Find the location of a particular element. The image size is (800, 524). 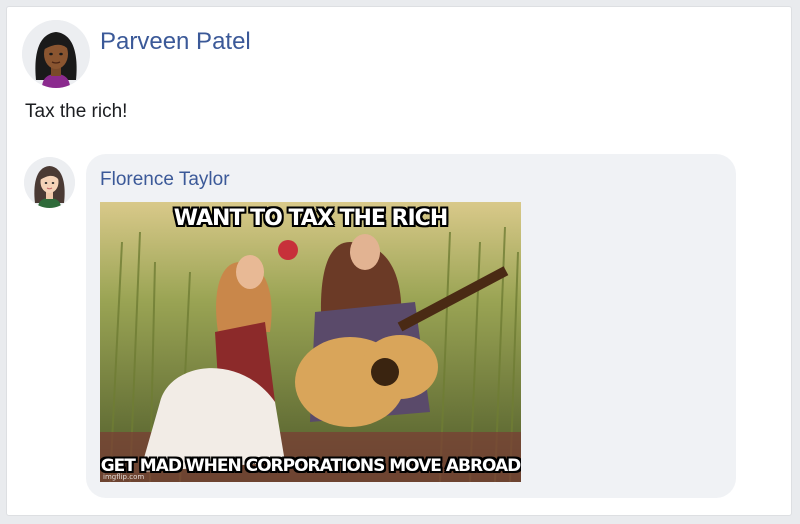

post-author-avatar is located at coordinates (56, 54).